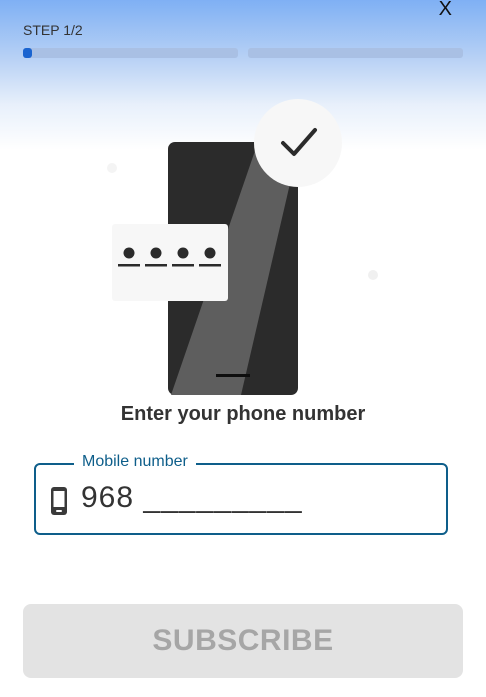 The width and height of the screenshot is (486, 697). I want to click on mobile-number-input: 968 _________, so click(192, 498).